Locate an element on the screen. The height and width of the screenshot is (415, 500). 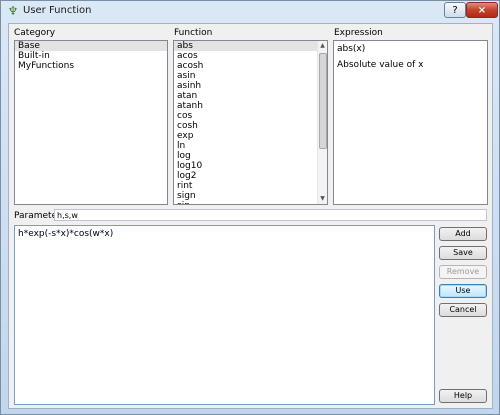
expression-label: Expression is located at coordinates (358, 33).